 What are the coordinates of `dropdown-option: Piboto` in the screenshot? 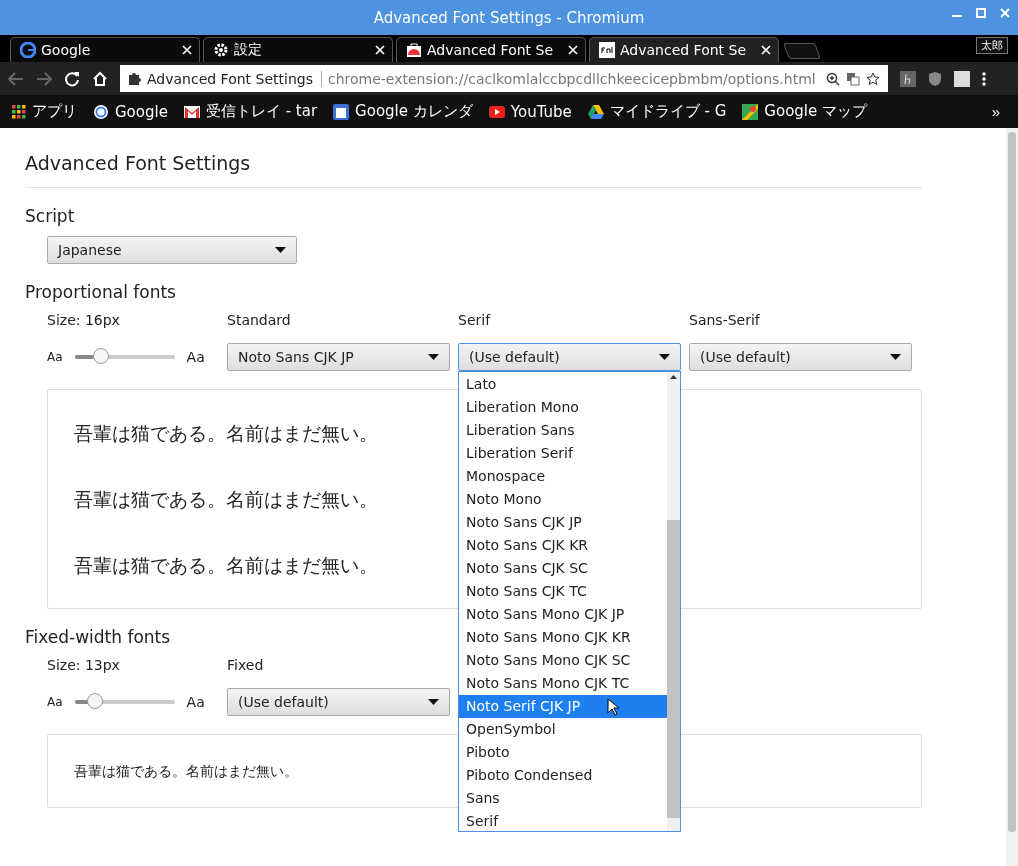 It's located at (563, 752).